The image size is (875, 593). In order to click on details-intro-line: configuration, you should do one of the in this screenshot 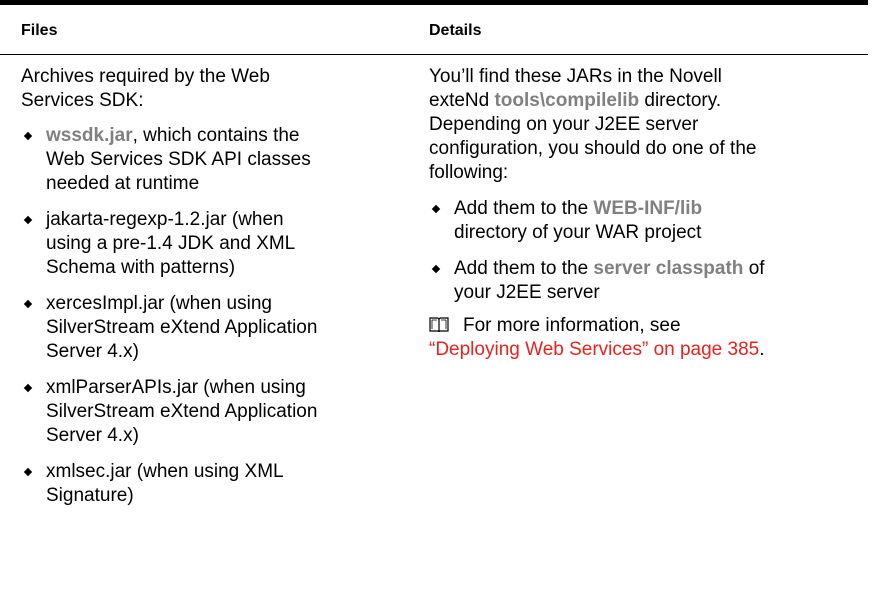, I will do `click(593, 148)`.